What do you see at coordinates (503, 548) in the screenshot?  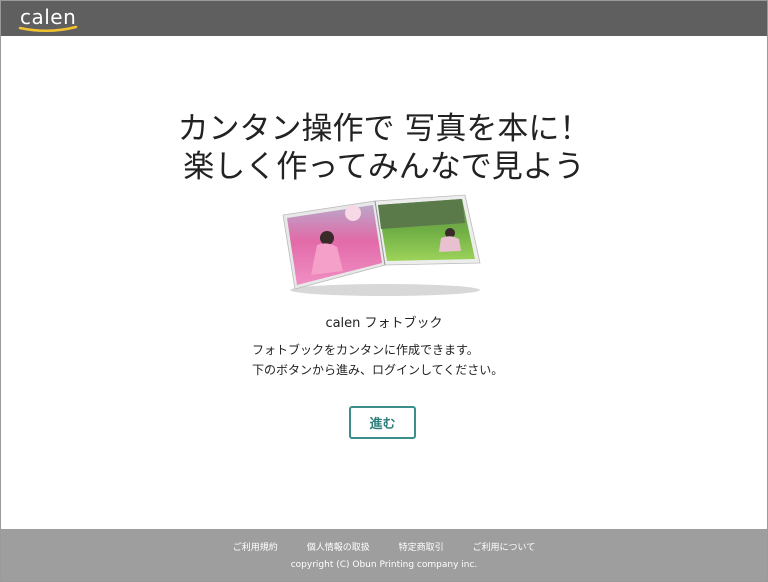 I see `footer-link-usage: ご利用について` at bounding box center [503, 548].